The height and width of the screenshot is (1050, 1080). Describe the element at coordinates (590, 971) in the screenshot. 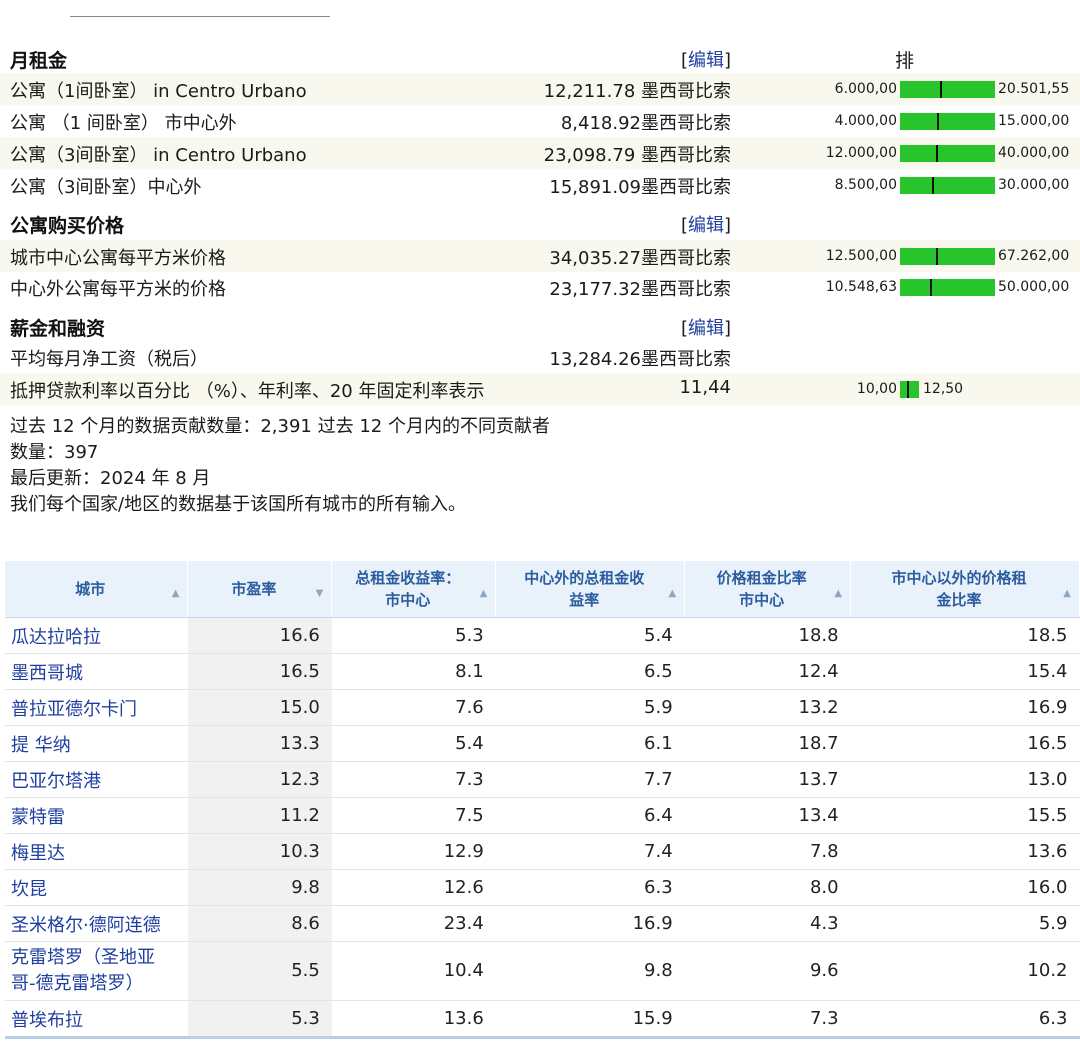

I see `gross-yield-outside-cell: 9.8` at that location.